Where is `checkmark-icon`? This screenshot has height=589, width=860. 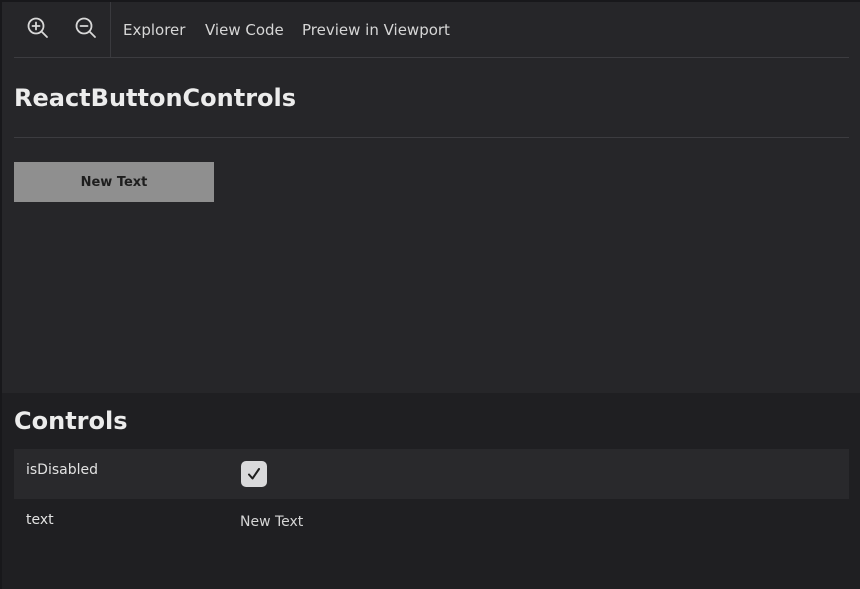 checkmark-icon is located at coordinates (254, 474).